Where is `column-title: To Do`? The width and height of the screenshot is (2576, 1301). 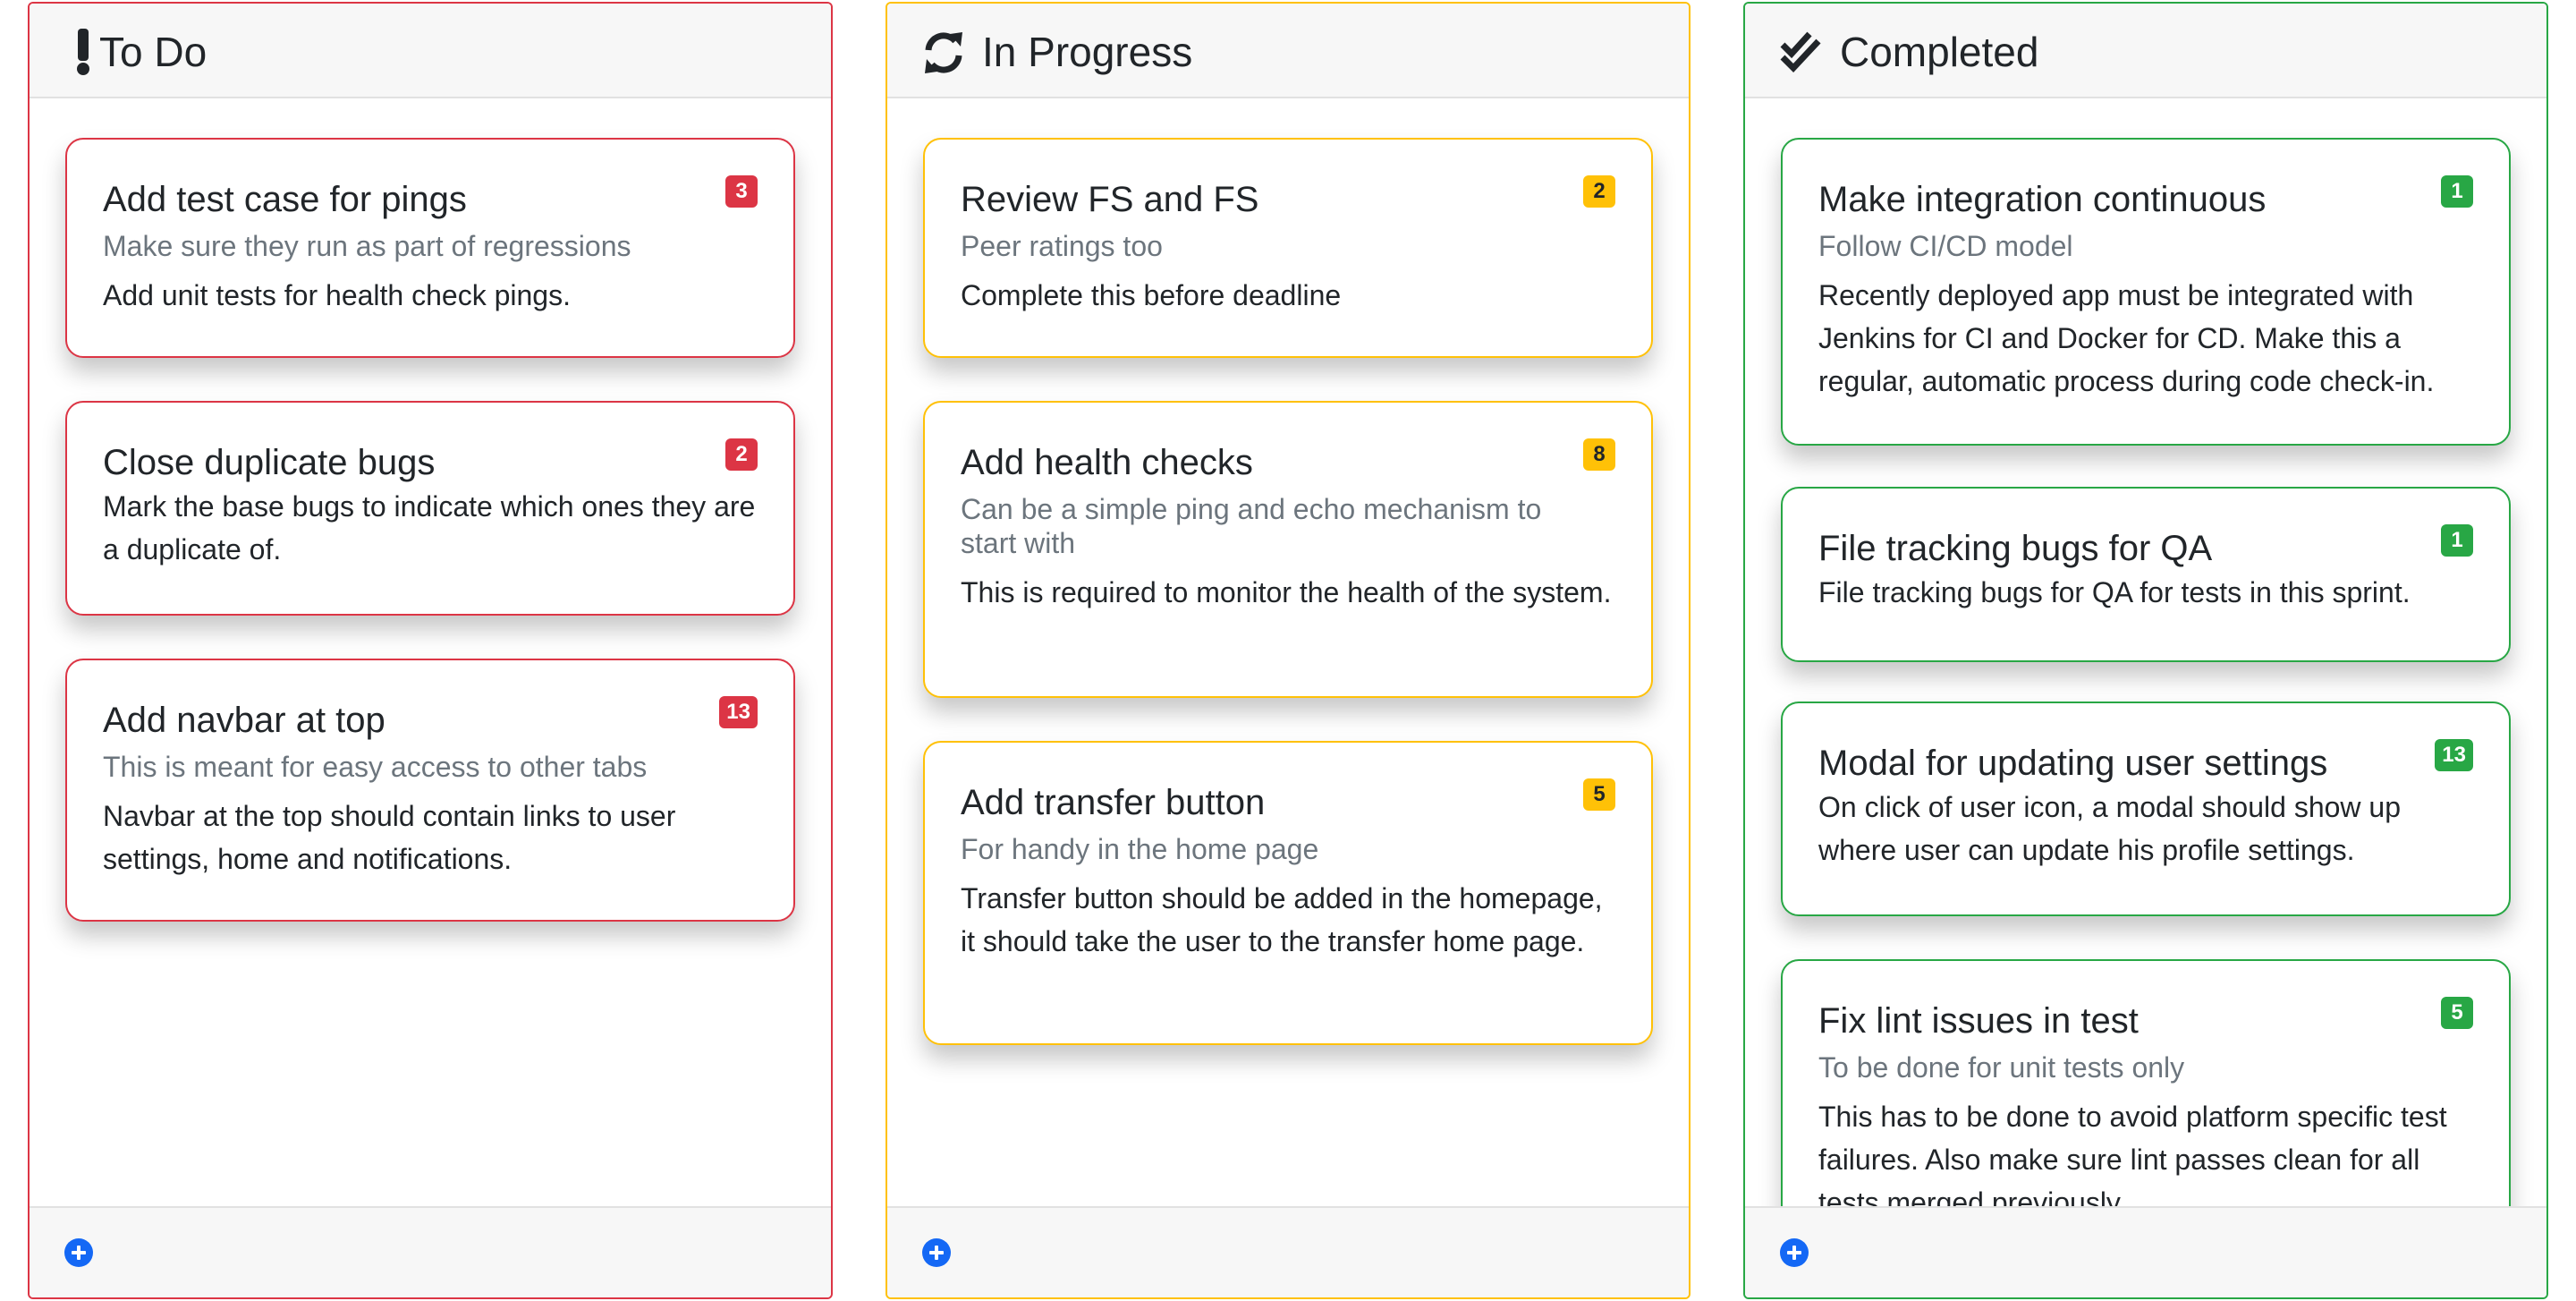
column-title: To Do is located at coordinates (153, 52).